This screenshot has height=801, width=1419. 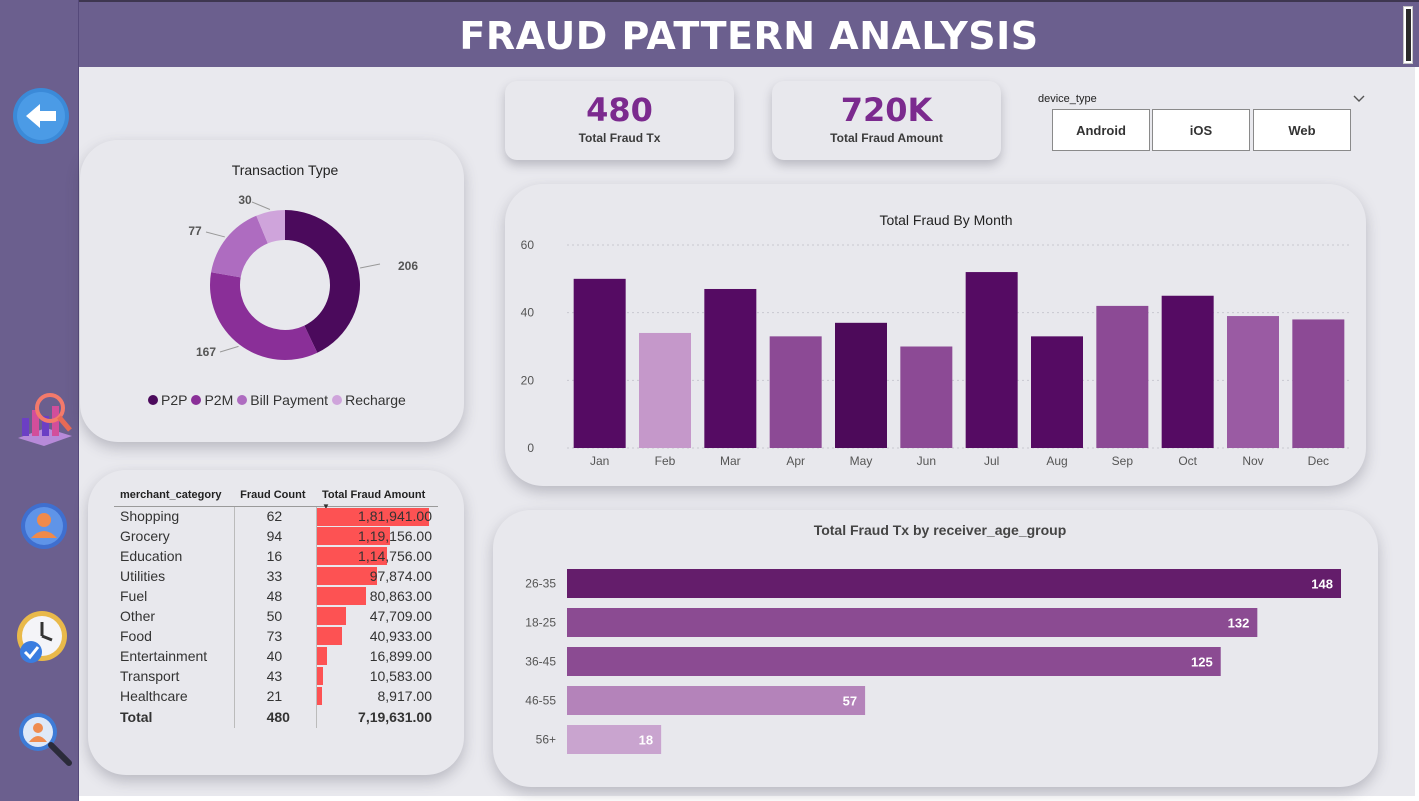 I want to click on cell-amount-text: 47,709.00, so click(x=400, y=616).